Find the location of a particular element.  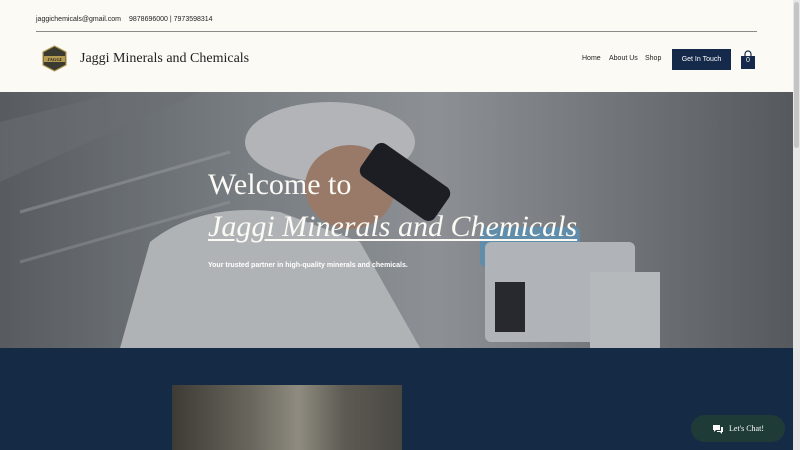

nav-shop: Shop is located at coordinates (653, 58).